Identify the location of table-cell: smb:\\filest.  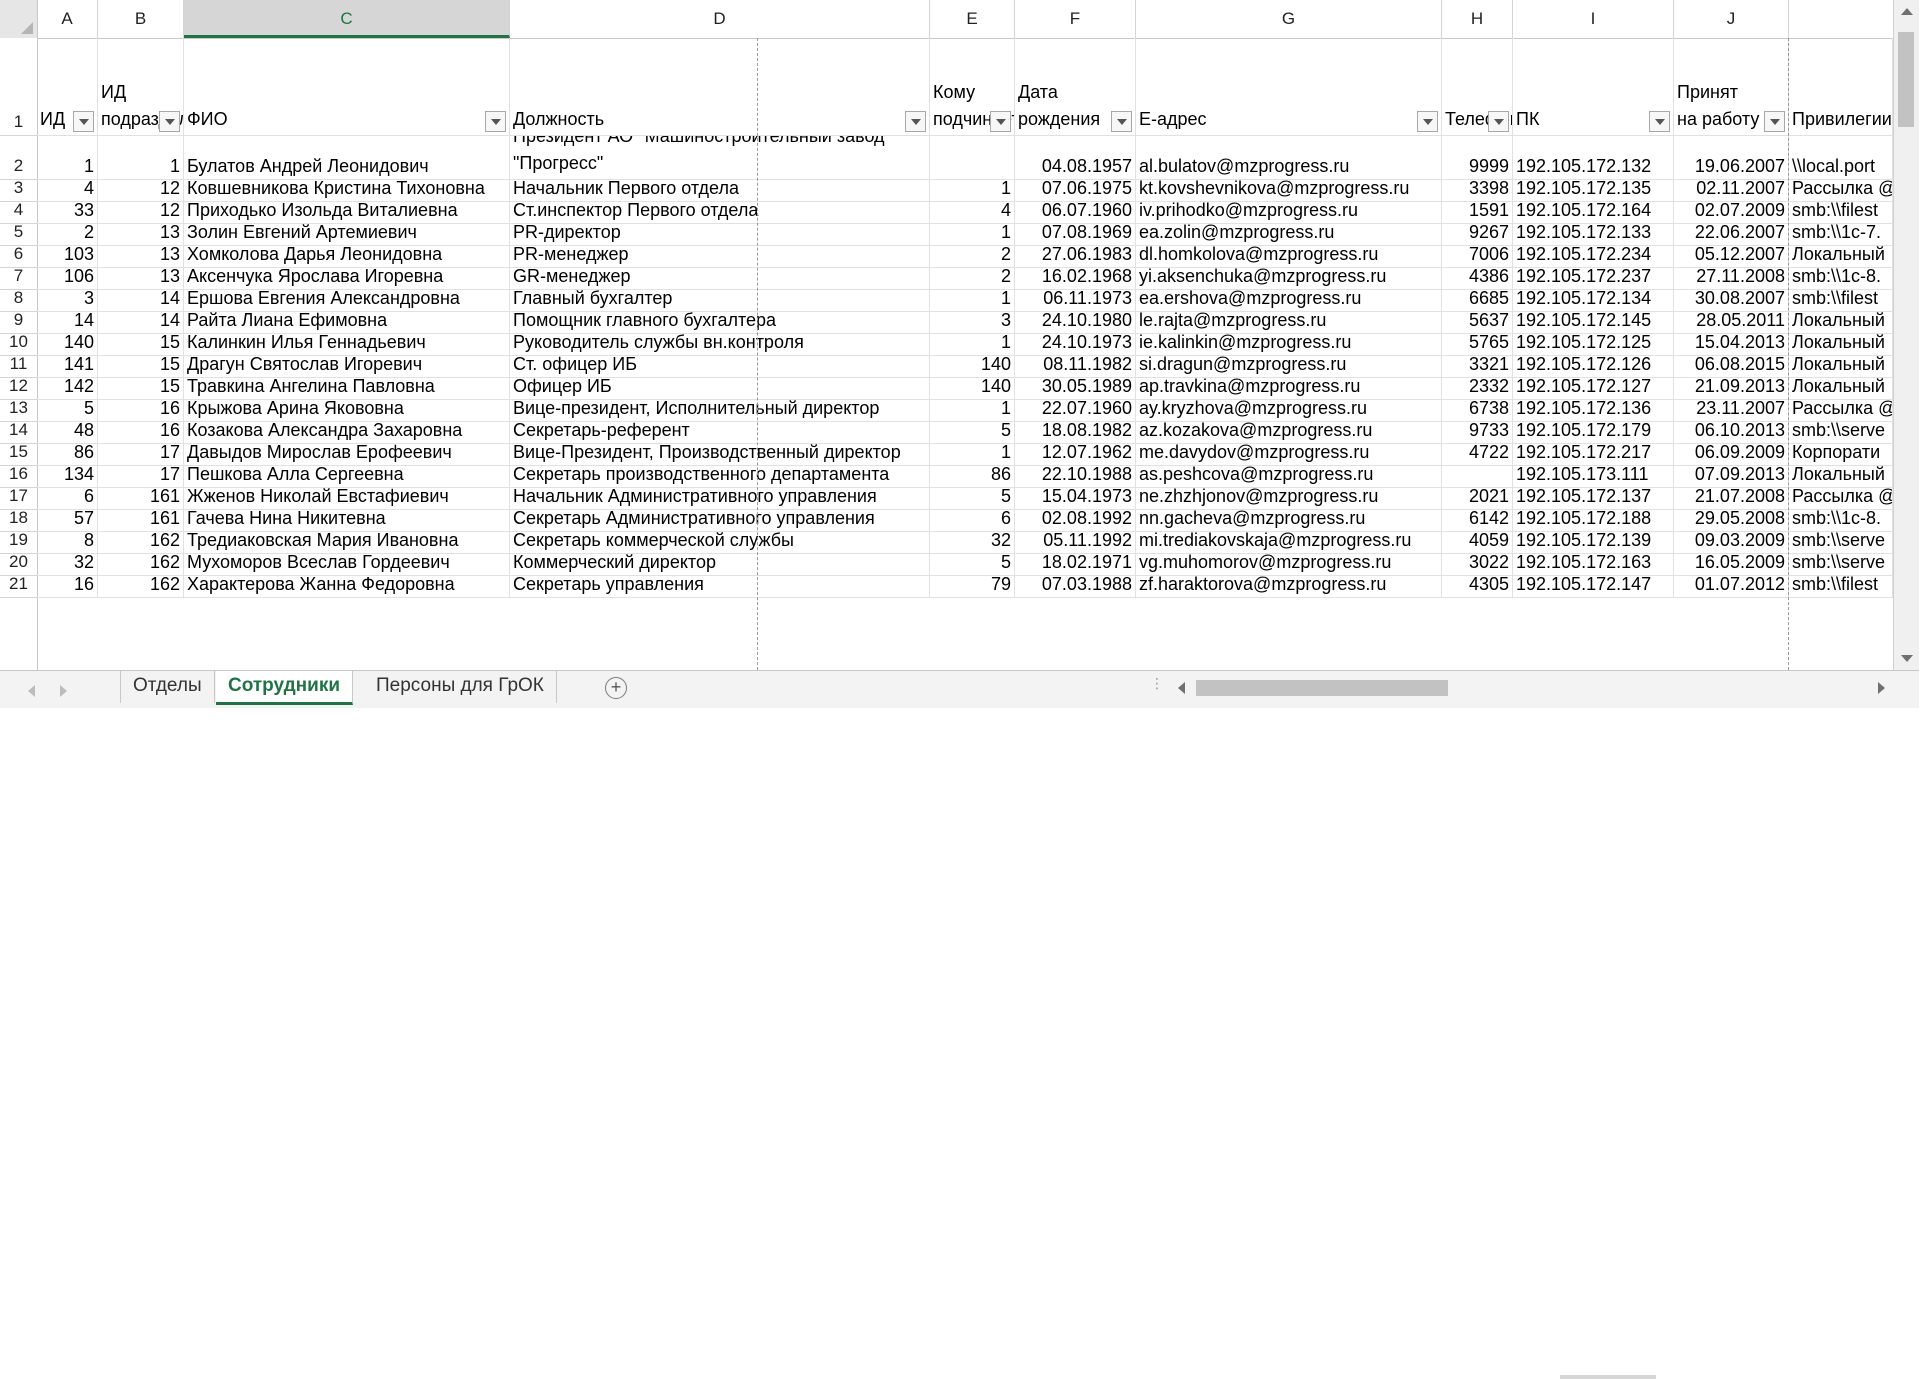
(1841, 213).